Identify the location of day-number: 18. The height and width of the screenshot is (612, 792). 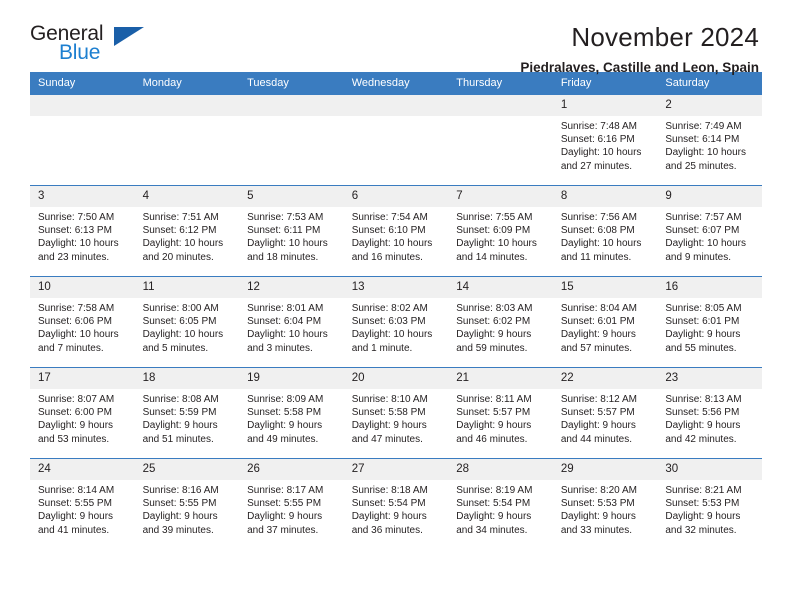
(187, 378).